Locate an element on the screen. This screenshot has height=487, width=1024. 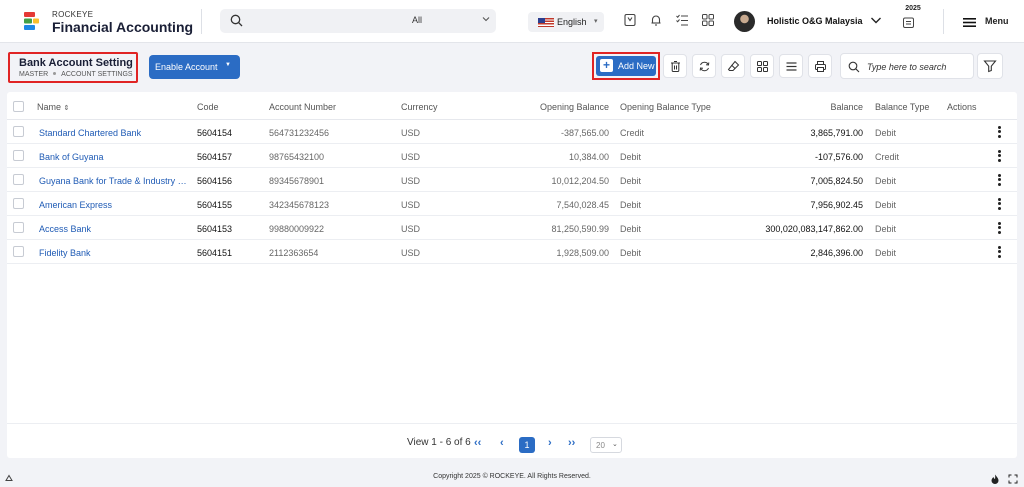
opening-balance: 7,540,028.45 is located at coordinates (582, 205).